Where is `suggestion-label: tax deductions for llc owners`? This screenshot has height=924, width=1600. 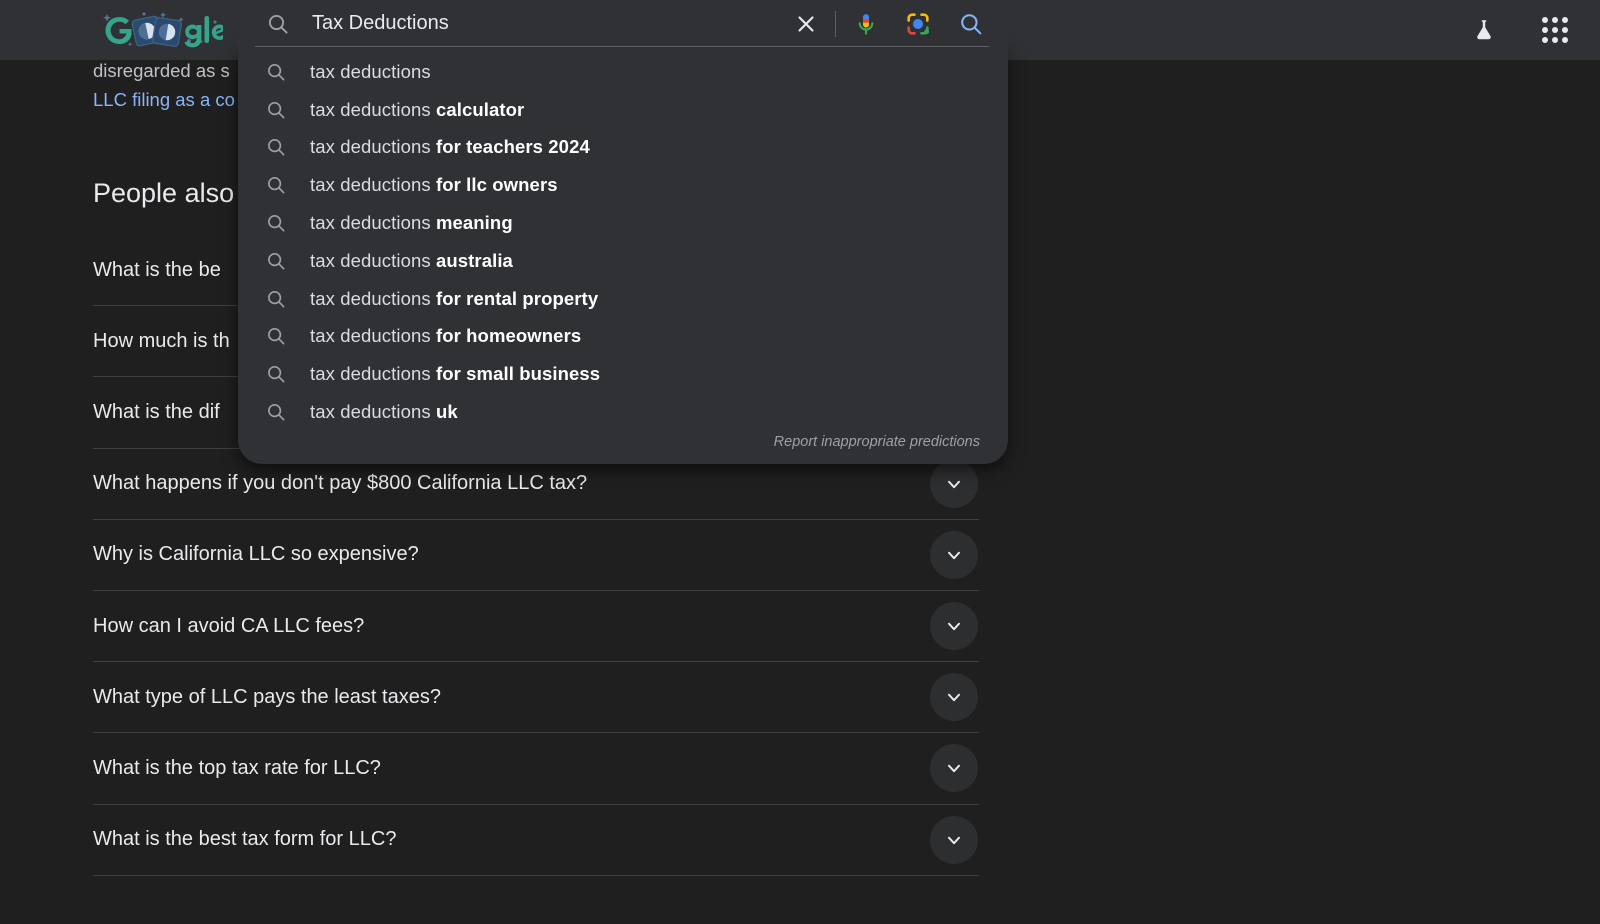 suggestion-label: tax deductions for llc owners is located at coordinates (434, 185).